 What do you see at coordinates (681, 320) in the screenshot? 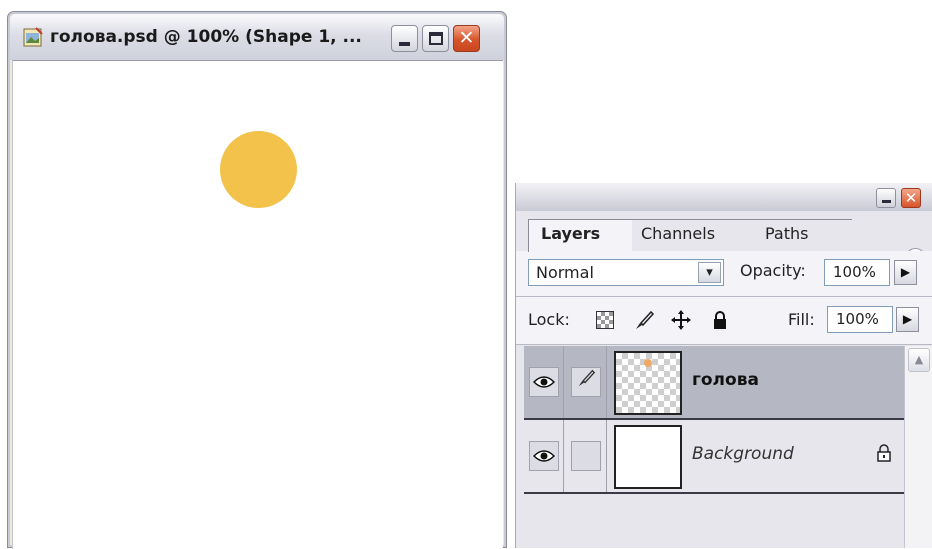
I see `lock-move-icon` at bounding box center [681, 320].